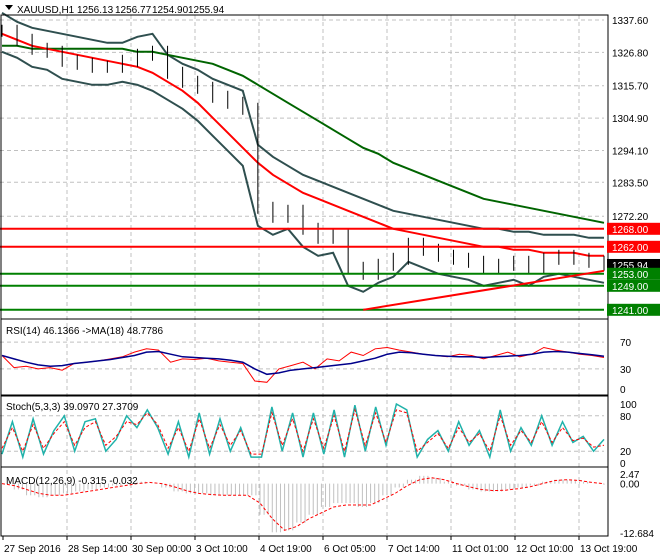 The height and width of the screenshot is (560, 660). Describe the element at coordinates (630, 275) in the screenshot. I see `price-level-label: 1253.00` at that location.